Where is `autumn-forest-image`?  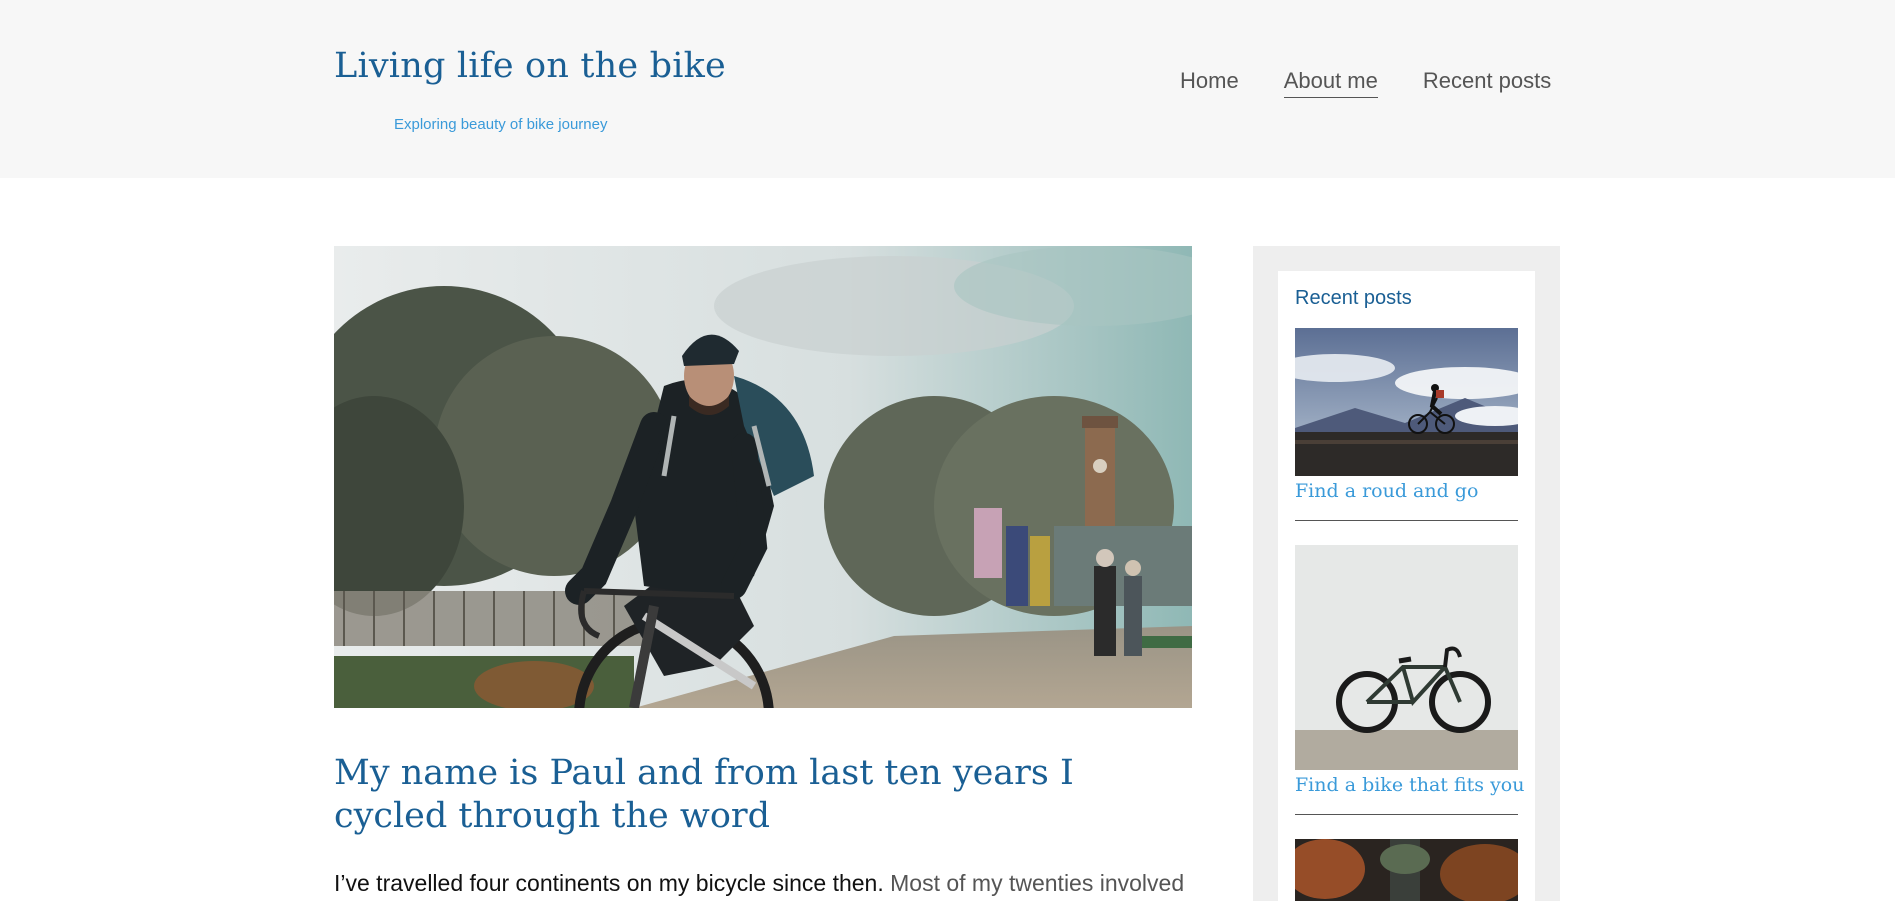
autumn-forest-image is located at coordinates (1406, 870).